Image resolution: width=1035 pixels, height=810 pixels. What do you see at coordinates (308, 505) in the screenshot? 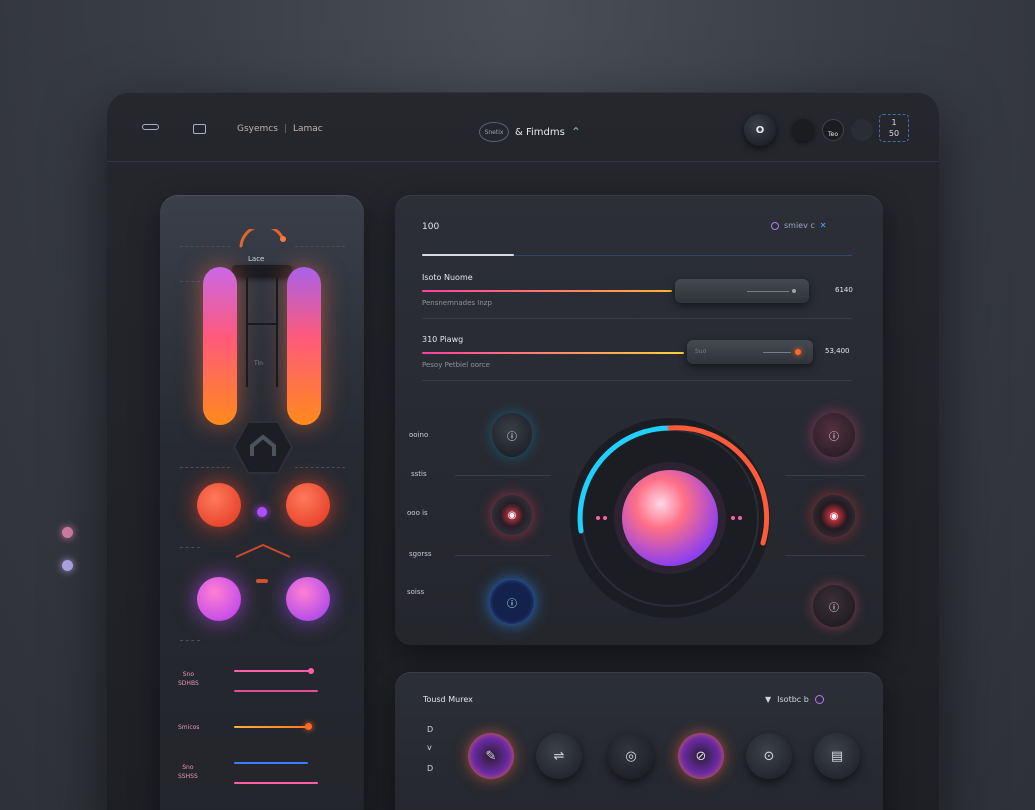
I see `red-button-right` at bounding box center [308, 505].